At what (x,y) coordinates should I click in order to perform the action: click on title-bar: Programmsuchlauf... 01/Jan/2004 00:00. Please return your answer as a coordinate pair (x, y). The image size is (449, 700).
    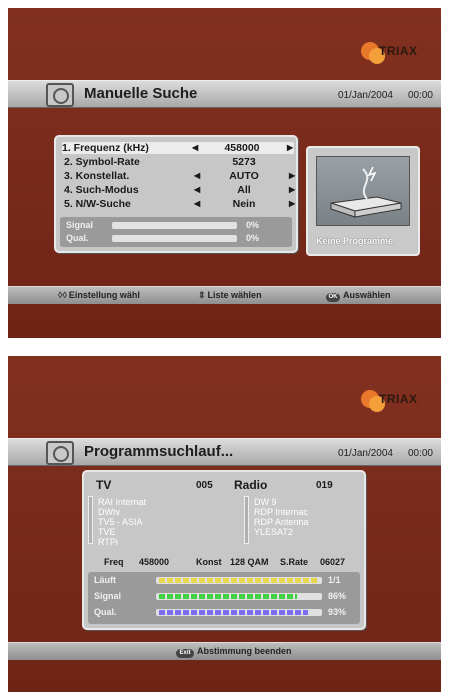
    Looking at the image, I should click on (224, 452).